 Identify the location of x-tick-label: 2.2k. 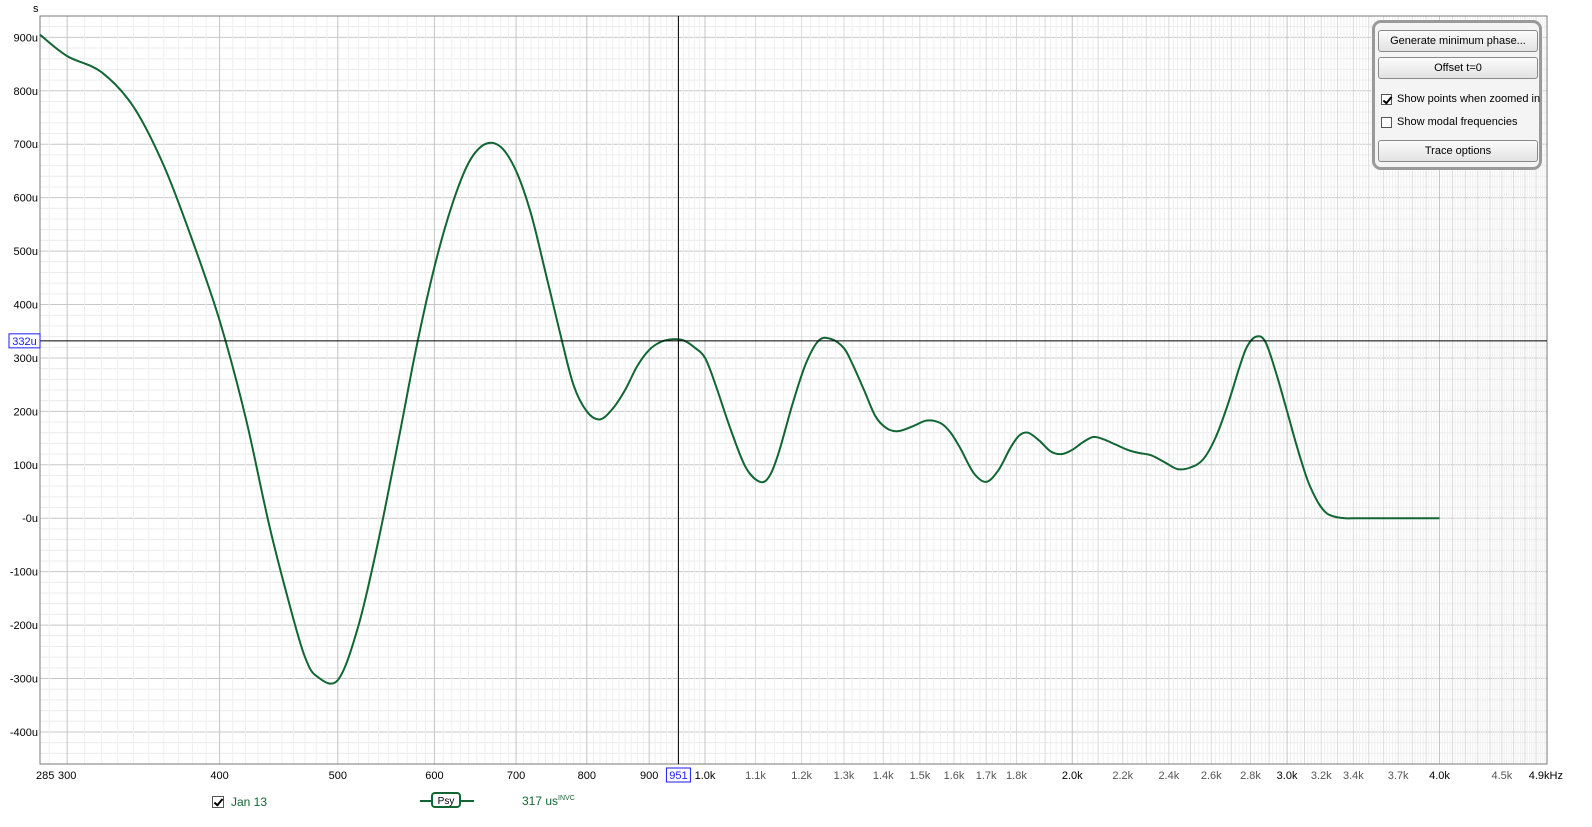
(1122, 776).